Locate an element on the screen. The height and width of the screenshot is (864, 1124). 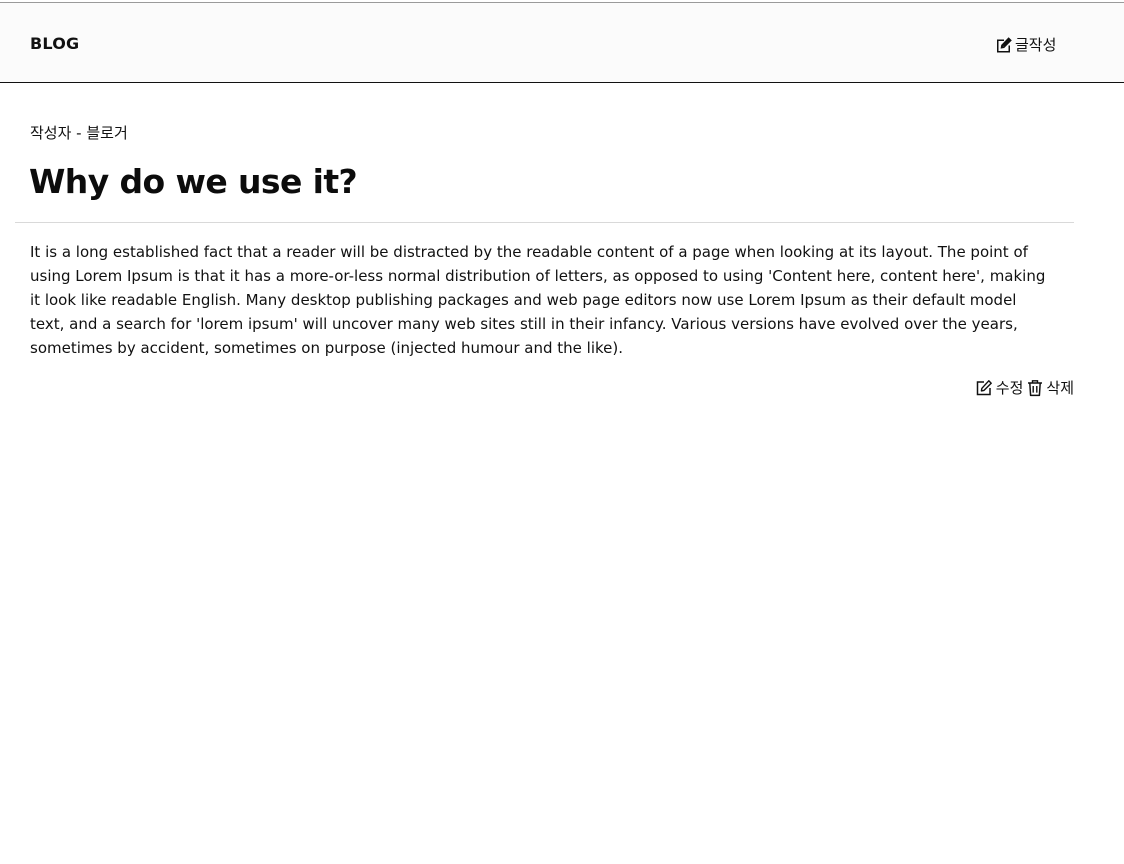
post-author: 작성자 - 블로거 is located at coordinates (79, 133).